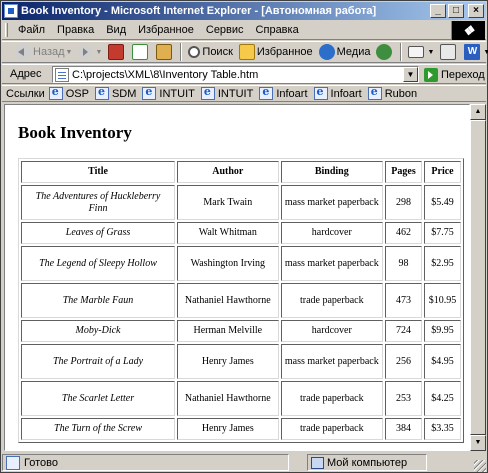 This screenshot has height=473, width=488. Describe the element at coordinates (410, 74) in the screenshot. I see `address-dropdown-button: ▼` at that location.